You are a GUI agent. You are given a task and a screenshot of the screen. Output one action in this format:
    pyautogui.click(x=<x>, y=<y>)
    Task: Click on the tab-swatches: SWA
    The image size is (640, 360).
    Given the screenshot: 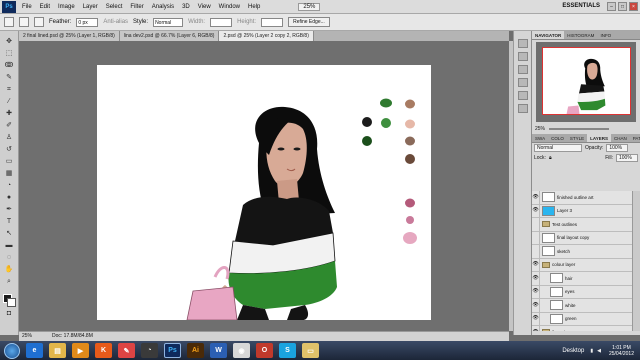 What is the action you would take?
    pyautogui.click(x=540, y=138)
    